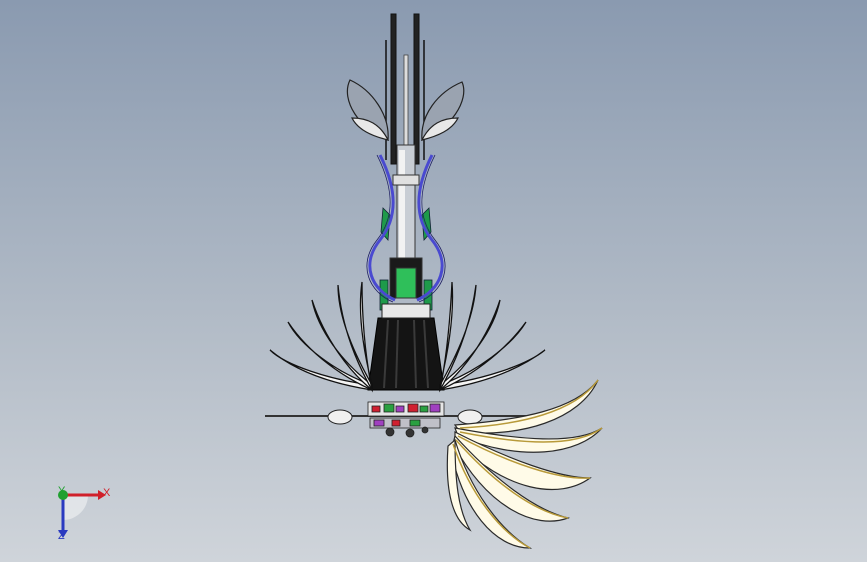 This screenshot has height=562, width=867. Describe the element at coordinates (107, 493) in the screenshot. I see `x-axis-label: X` at that location.